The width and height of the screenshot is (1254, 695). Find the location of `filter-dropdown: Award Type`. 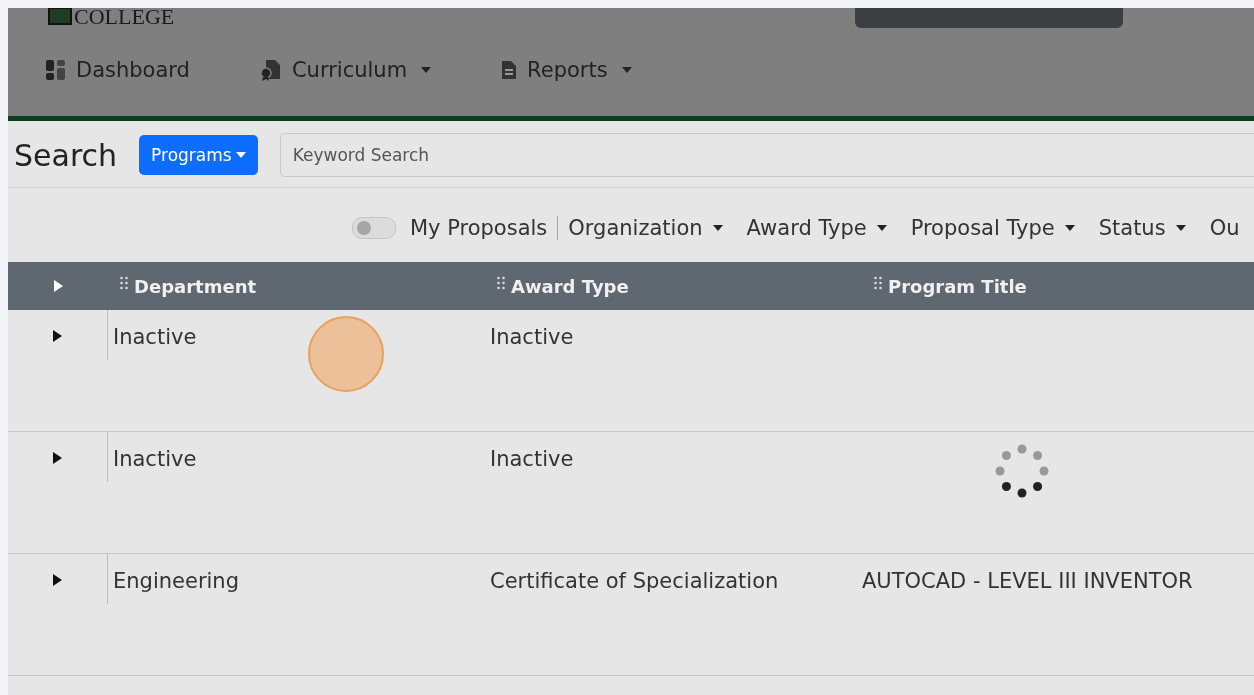

filter-dropdown: Award Type is located at coordinates (811, 228).